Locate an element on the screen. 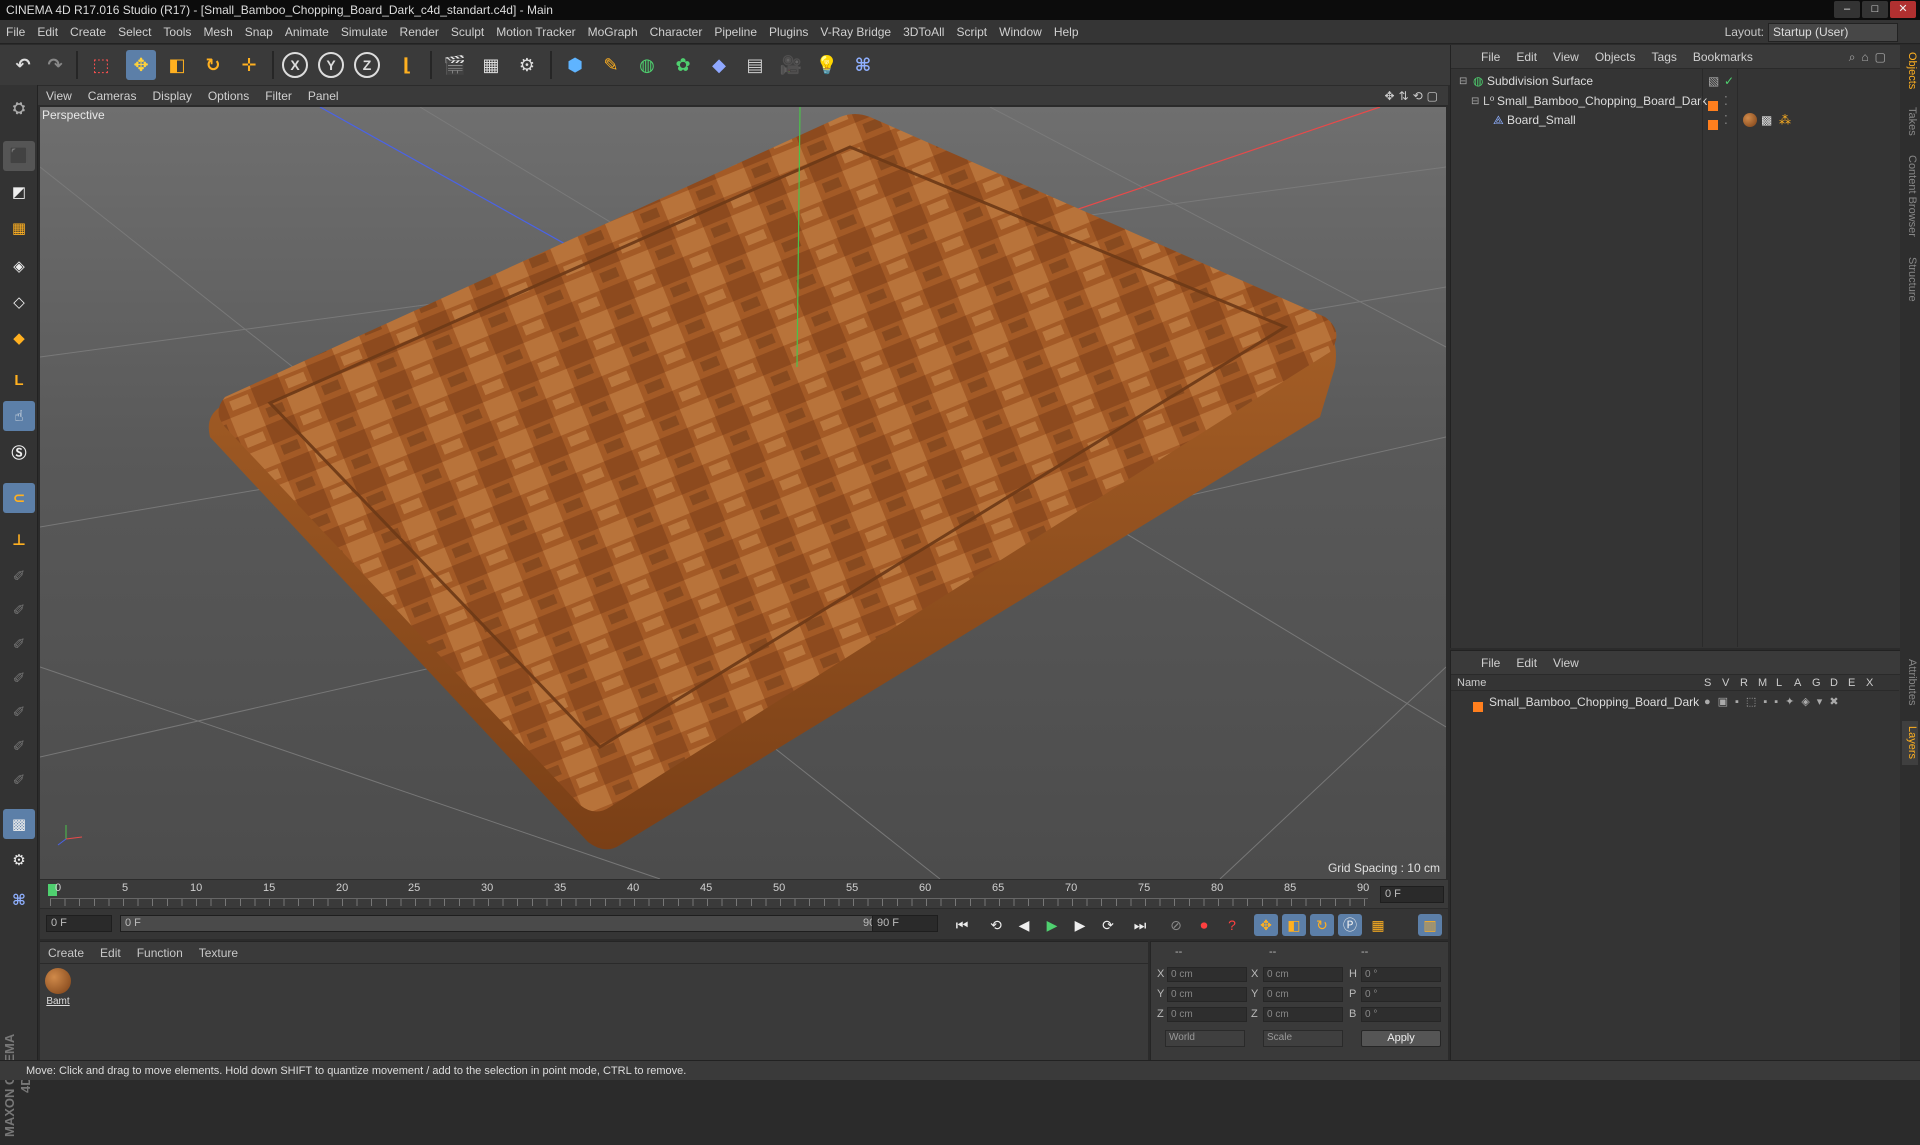  tab-structure: Structure is located at coordinates (1910, 279).